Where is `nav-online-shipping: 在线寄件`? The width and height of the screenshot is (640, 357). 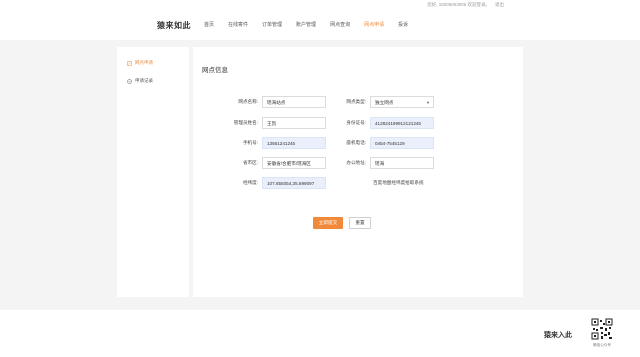 nav-online-shipping: 在线寄件 is located at coordinates (238, 24).